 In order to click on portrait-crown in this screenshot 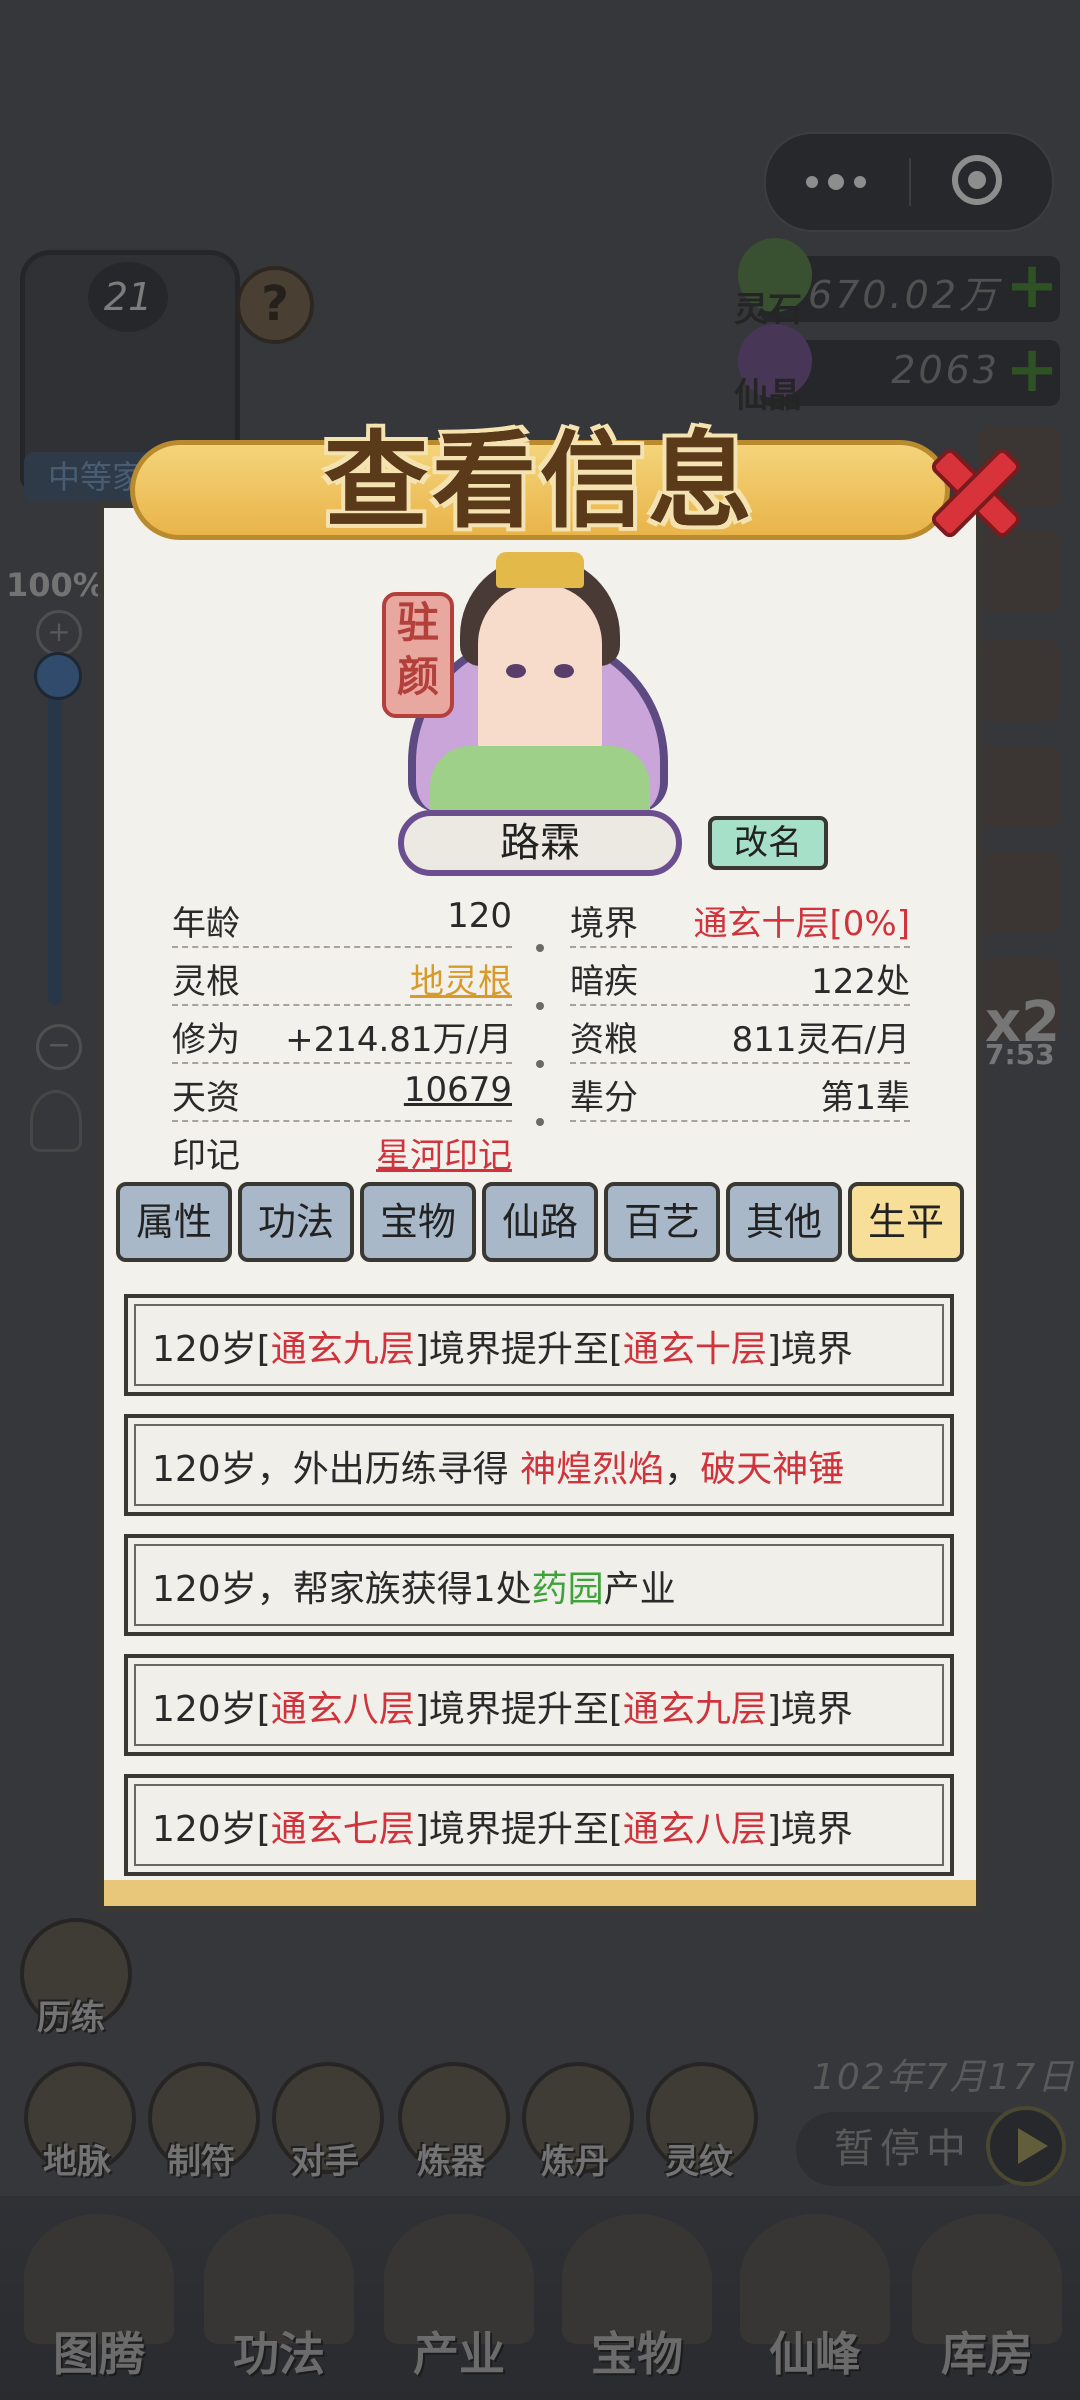, I will do `click(540, 570)`.